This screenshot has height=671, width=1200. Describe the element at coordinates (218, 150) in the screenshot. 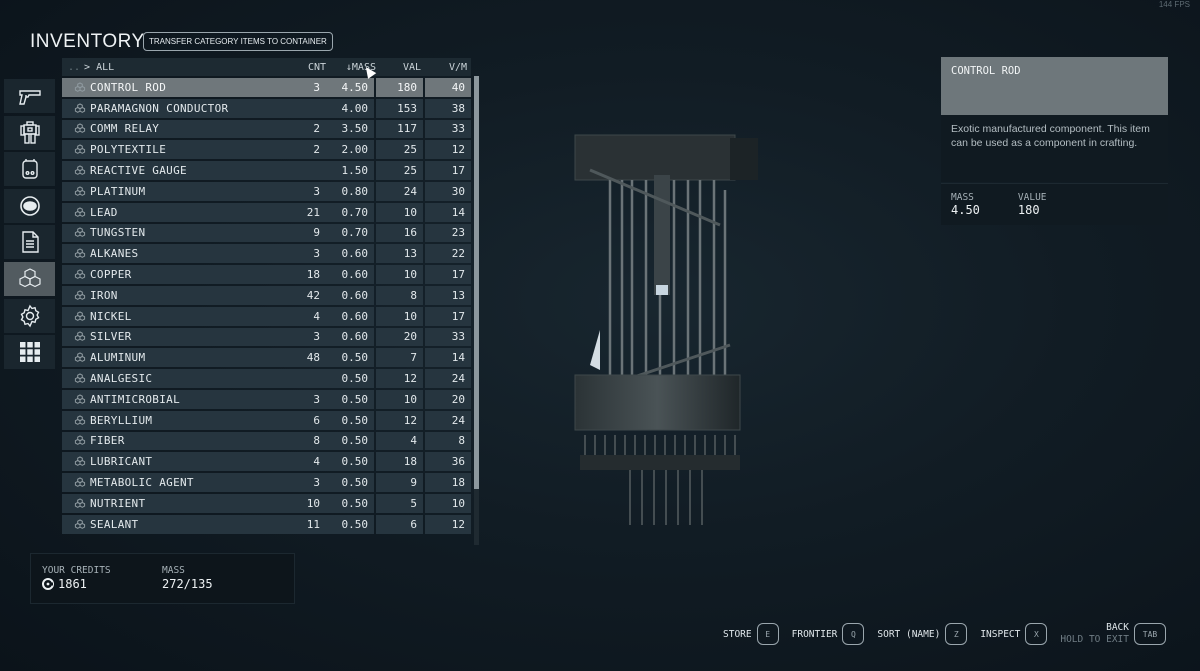

I see `item-main-cell: POLYTEXTILE 2 2.00` at that location.